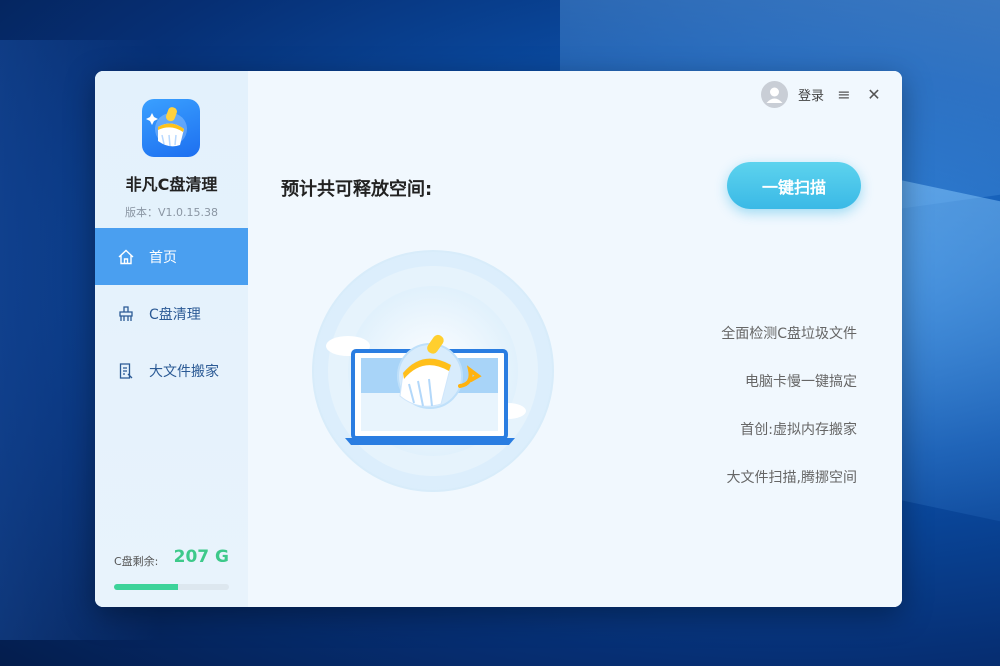  What do you see at coordinates (175, 314) in the screenshot?
I see `sidebar-item-label: C盘清理` at bounding box center [175, 314].